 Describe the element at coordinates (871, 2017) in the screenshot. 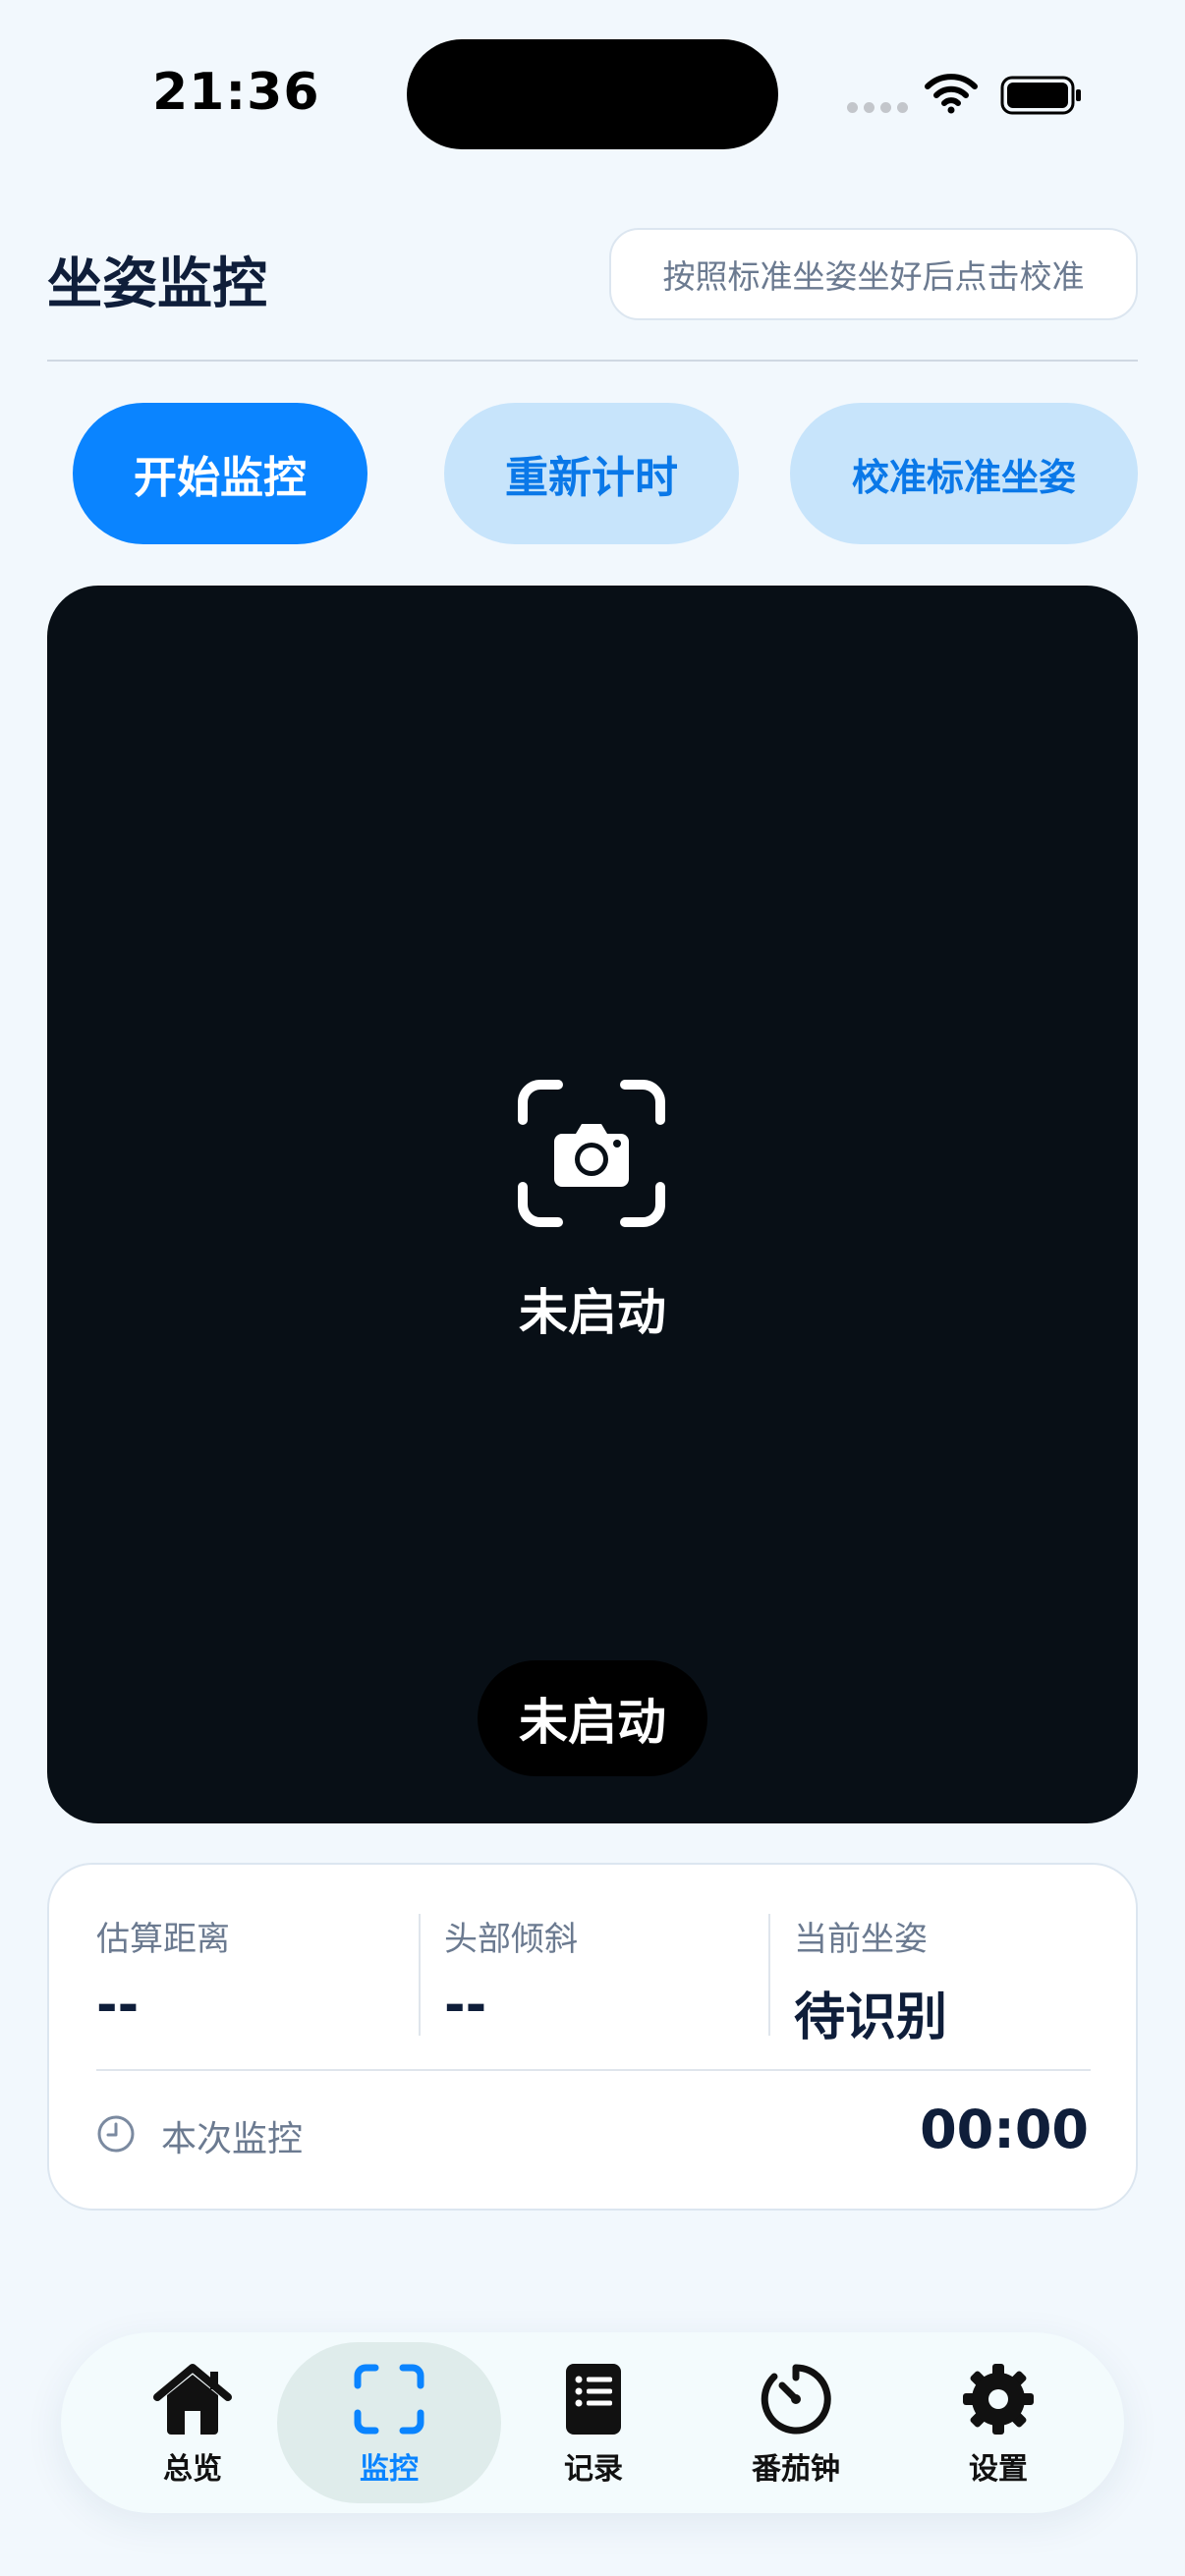

I see `posture-value: 待识别` at that location.